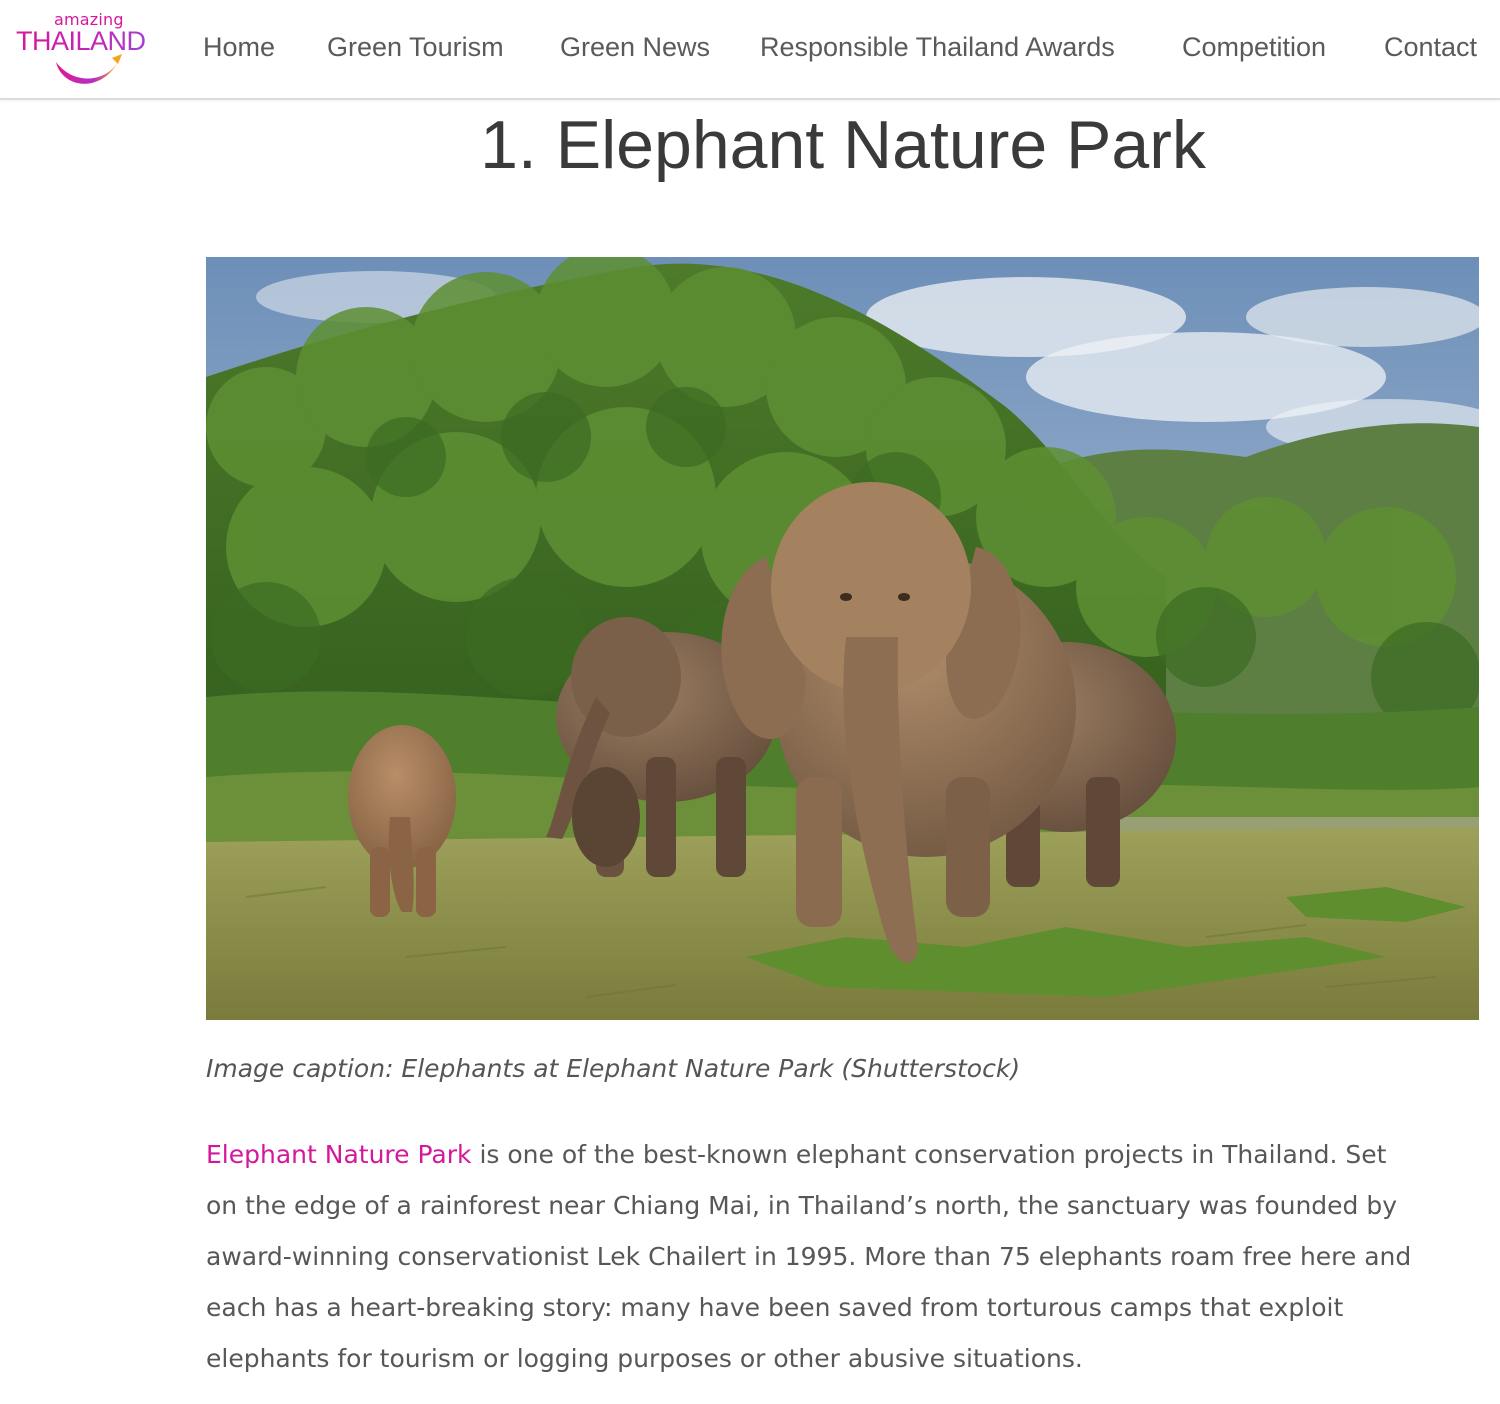 Image resolution: width=1500 pixels, height=1404 pixels. I want to click on nav-green-news: Green News, so click(635, 47).